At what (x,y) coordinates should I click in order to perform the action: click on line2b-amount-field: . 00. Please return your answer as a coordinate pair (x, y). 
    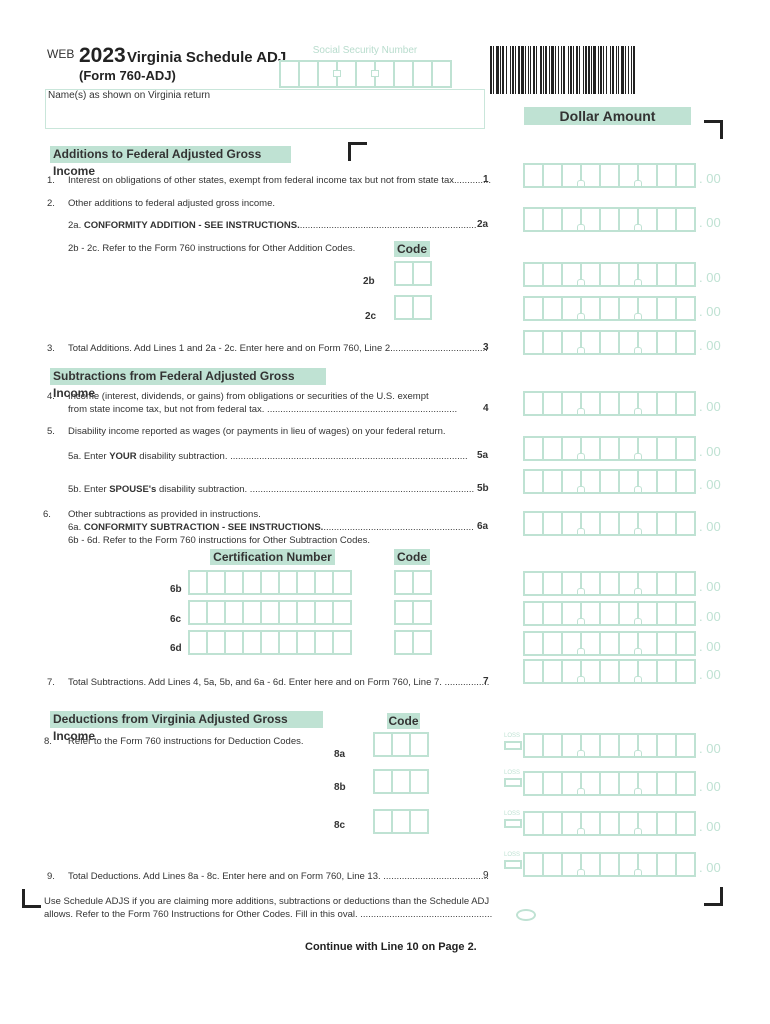
    Looking at the image, I should click on (622, 274).